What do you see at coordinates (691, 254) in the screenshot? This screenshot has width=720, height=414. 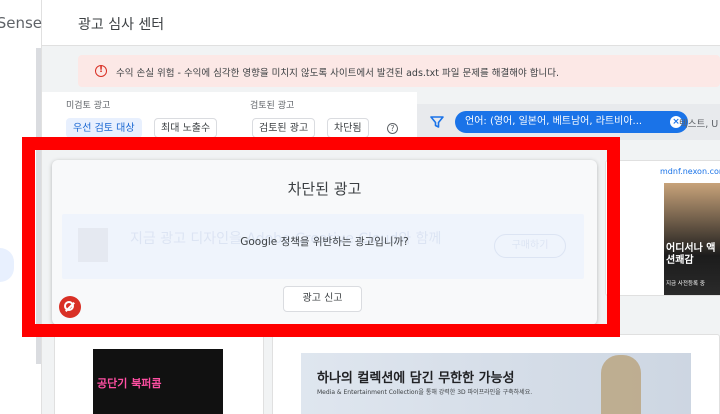 I see `ad-headline: 어디서나 액션쾌감` at bounding box center [691, 254].